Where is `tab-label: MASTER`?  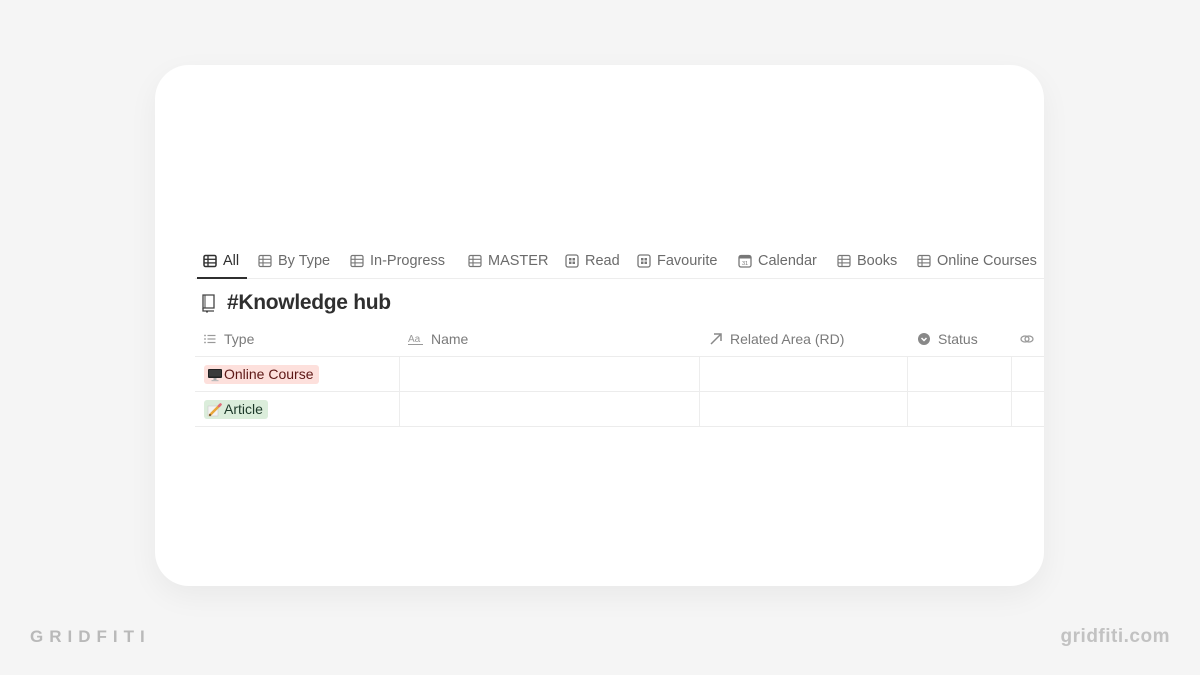 tab-label: MASTER is located at coordinates (518, 260).